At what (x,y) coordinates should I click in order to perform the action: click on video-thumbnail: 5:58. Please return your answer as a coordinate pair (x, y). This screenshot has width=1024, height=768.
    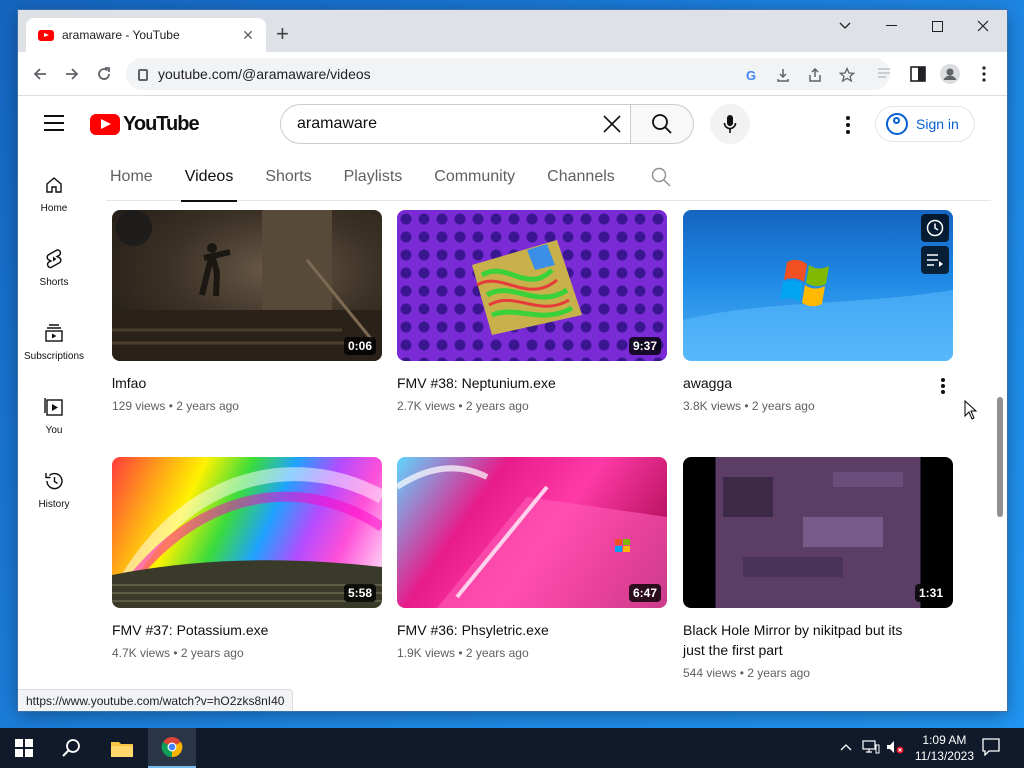
    Looking at the image, I should click on (247, 532).